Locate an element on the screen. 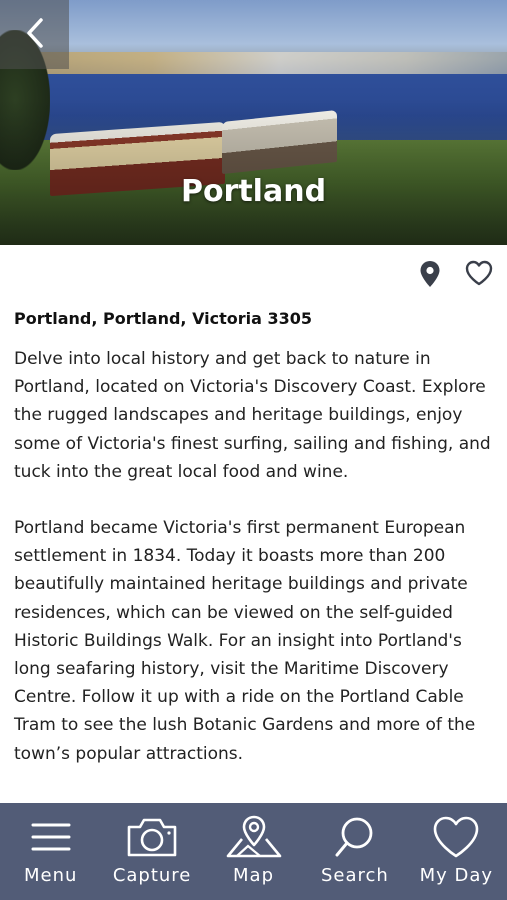  nav-item-search: Search is located at coordinates (354, 851).